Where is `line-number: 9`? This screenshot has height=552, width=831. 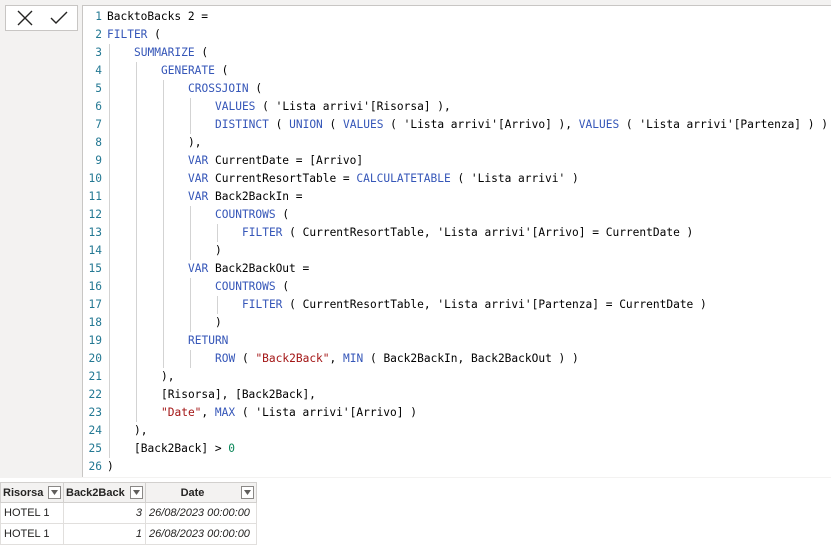
line-number: 9 is located at coordinates (98, 160).